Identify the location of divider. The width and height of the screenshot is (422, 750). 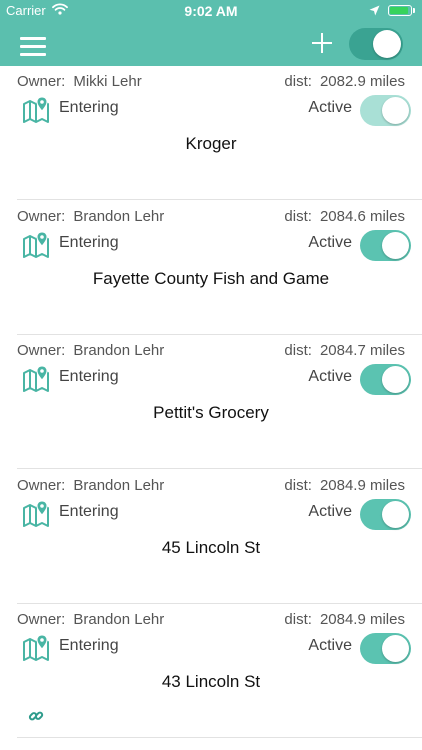
(219, 738).